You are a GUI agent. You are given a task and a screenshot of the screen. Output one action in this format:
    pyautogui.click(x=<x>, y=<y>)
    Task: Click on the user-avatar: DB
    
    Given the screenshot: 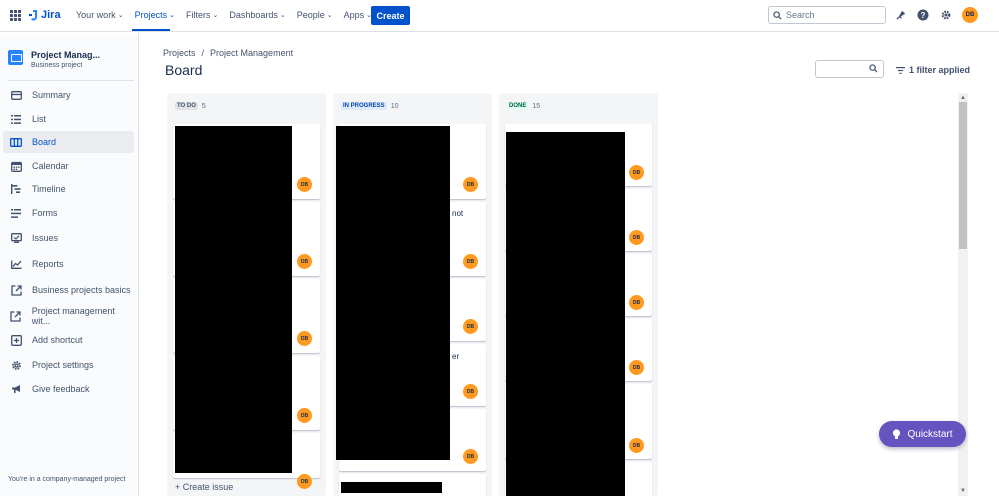 What is the action you would take?
    pyautogui.click(x=970, y=15)
    